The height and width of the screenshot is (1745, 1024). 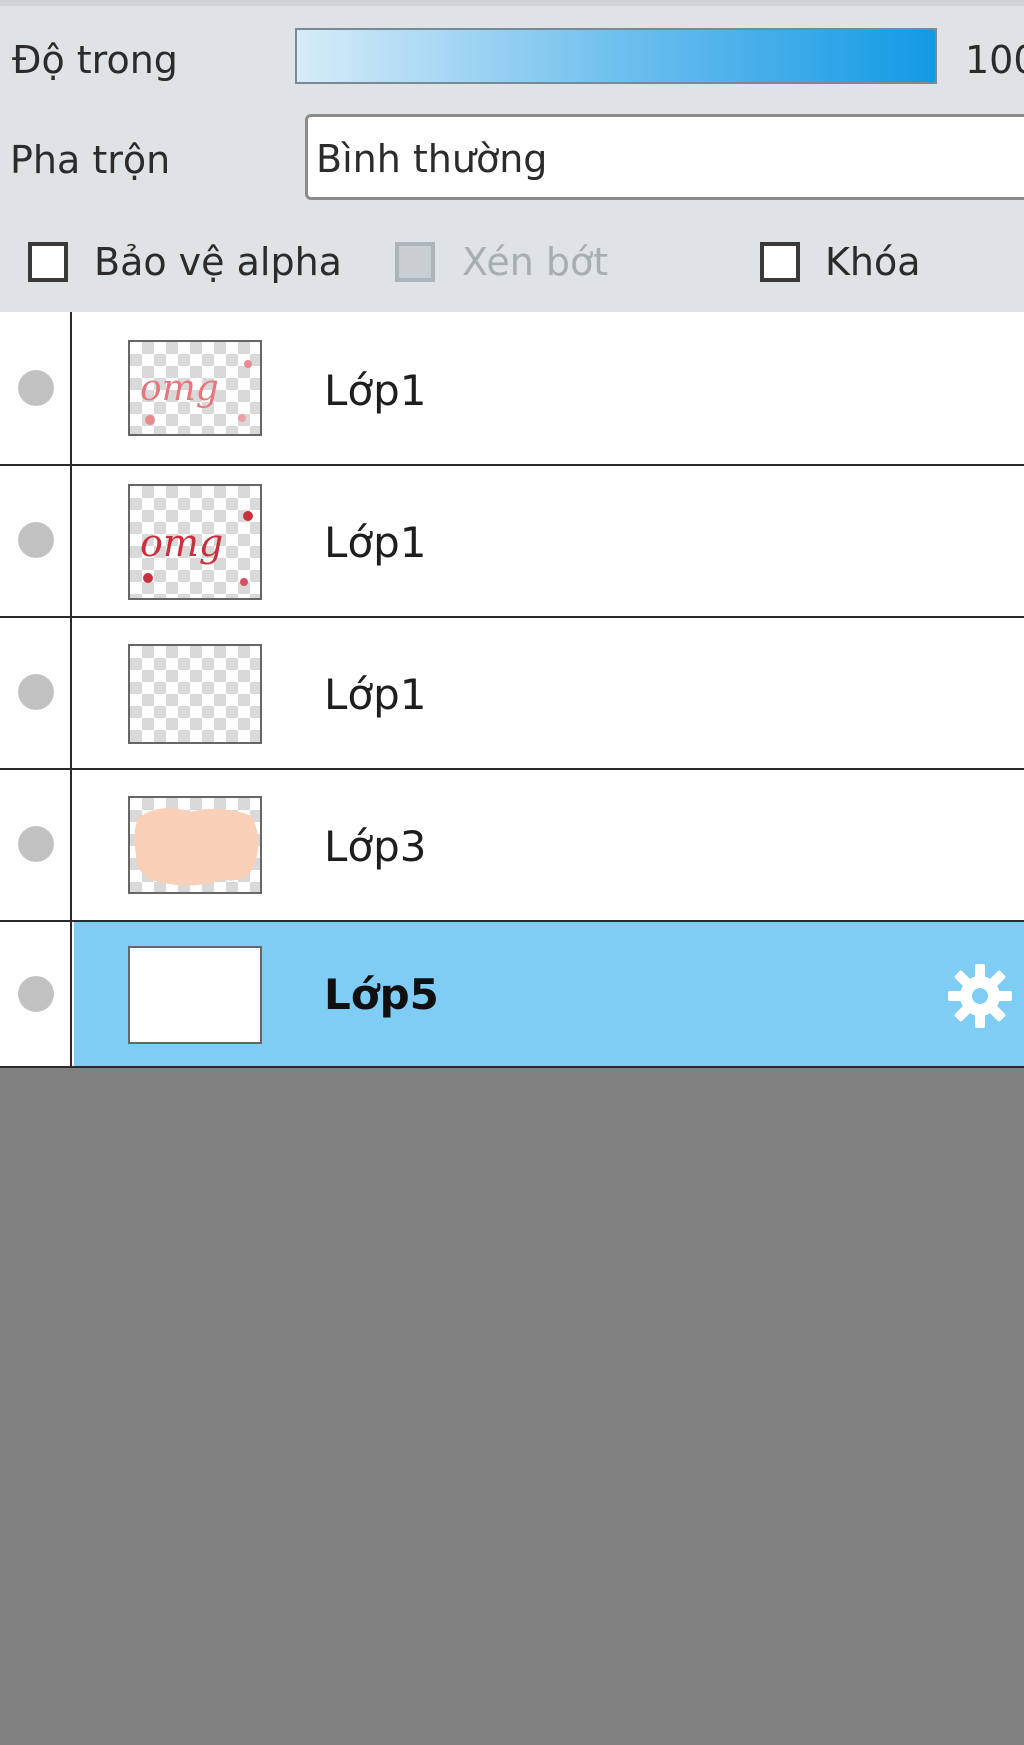 I want to click on opacity-slider, so click(x=616, y=56).